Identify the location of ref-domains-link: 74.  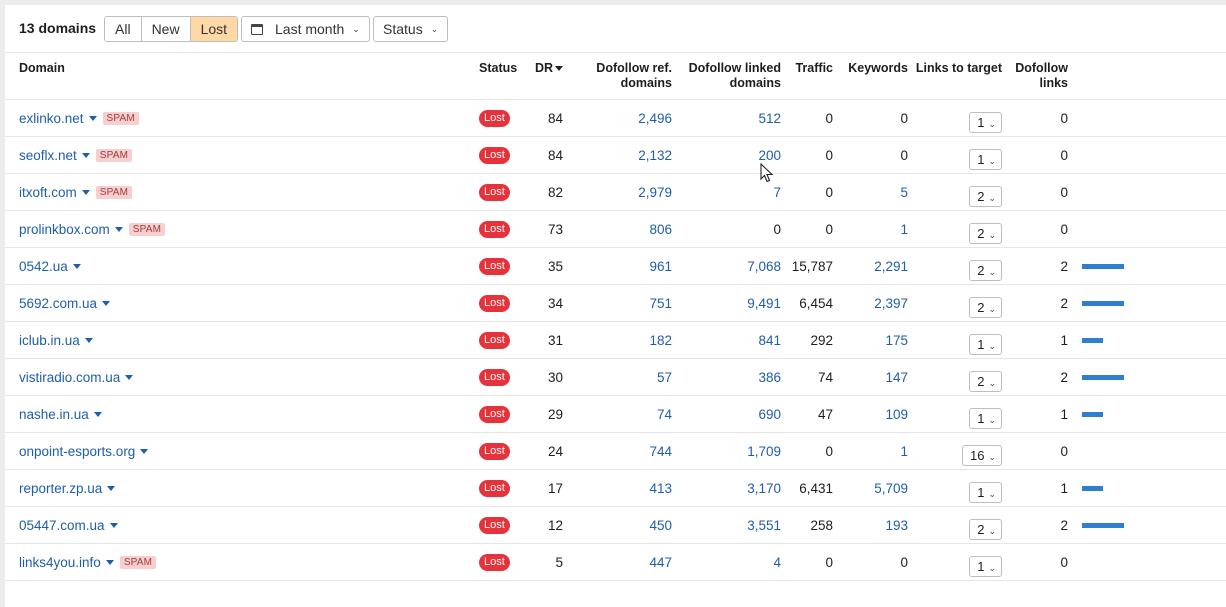
(664, 414).